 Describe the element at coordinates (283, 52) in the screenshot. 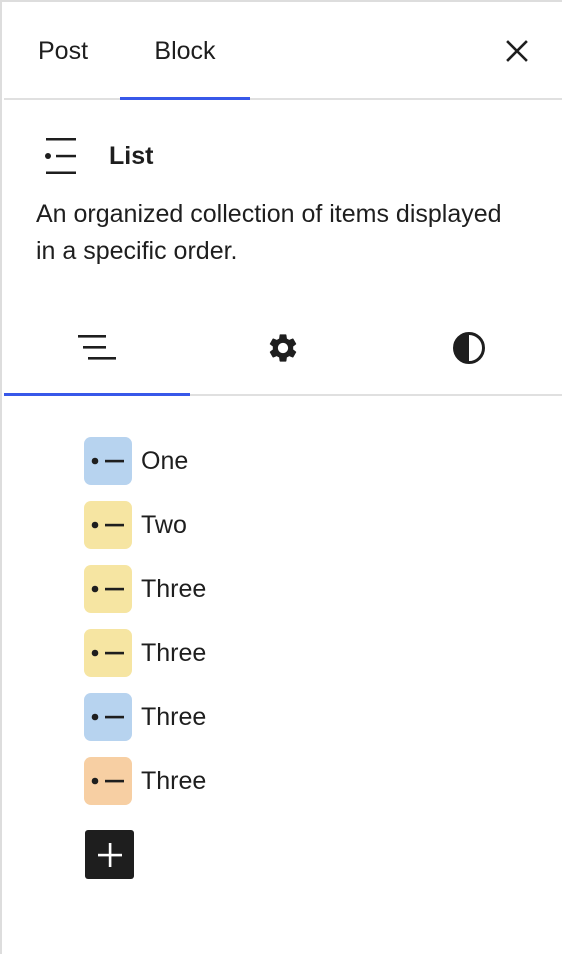

I see `sidebar-tabs: Post Block` at that location.